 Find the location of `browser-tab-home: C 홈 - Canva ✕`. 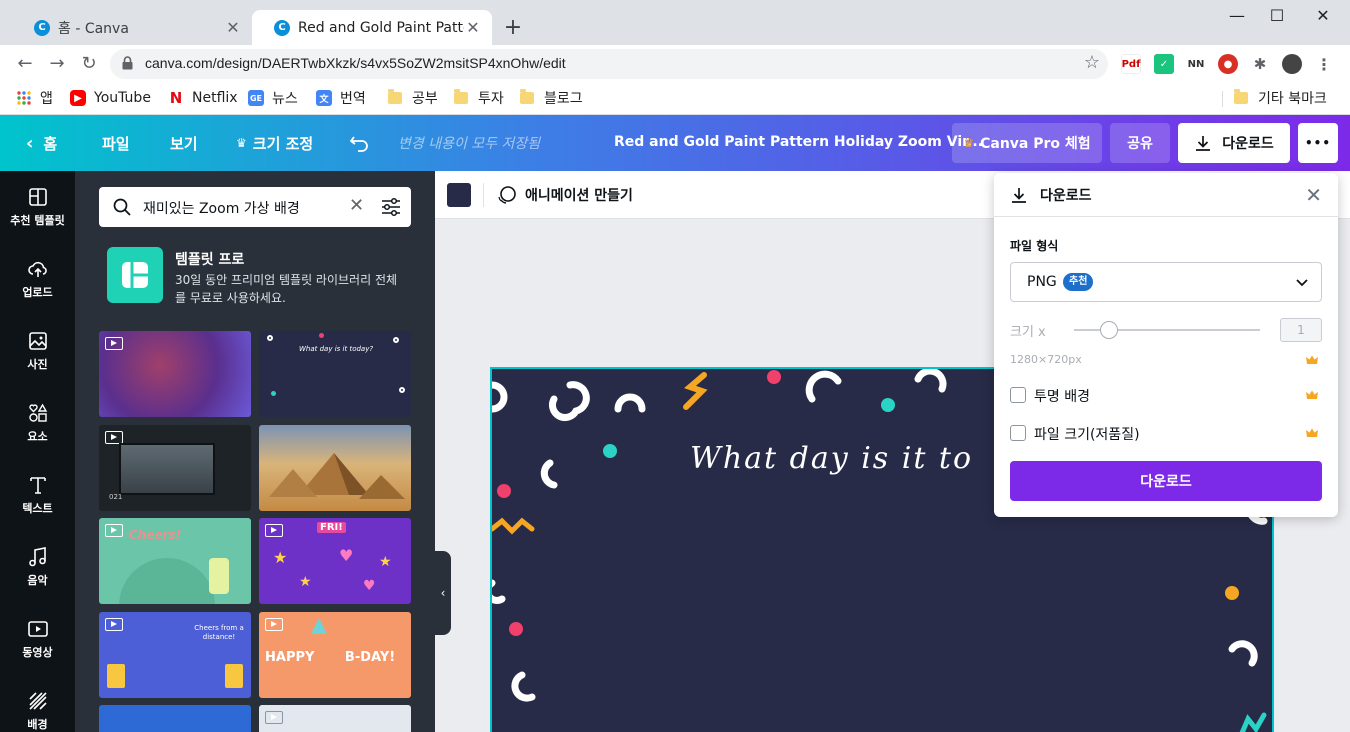

browser-tab-home: C 홈 - Canva ✕ is located at coordinates (132, 27).